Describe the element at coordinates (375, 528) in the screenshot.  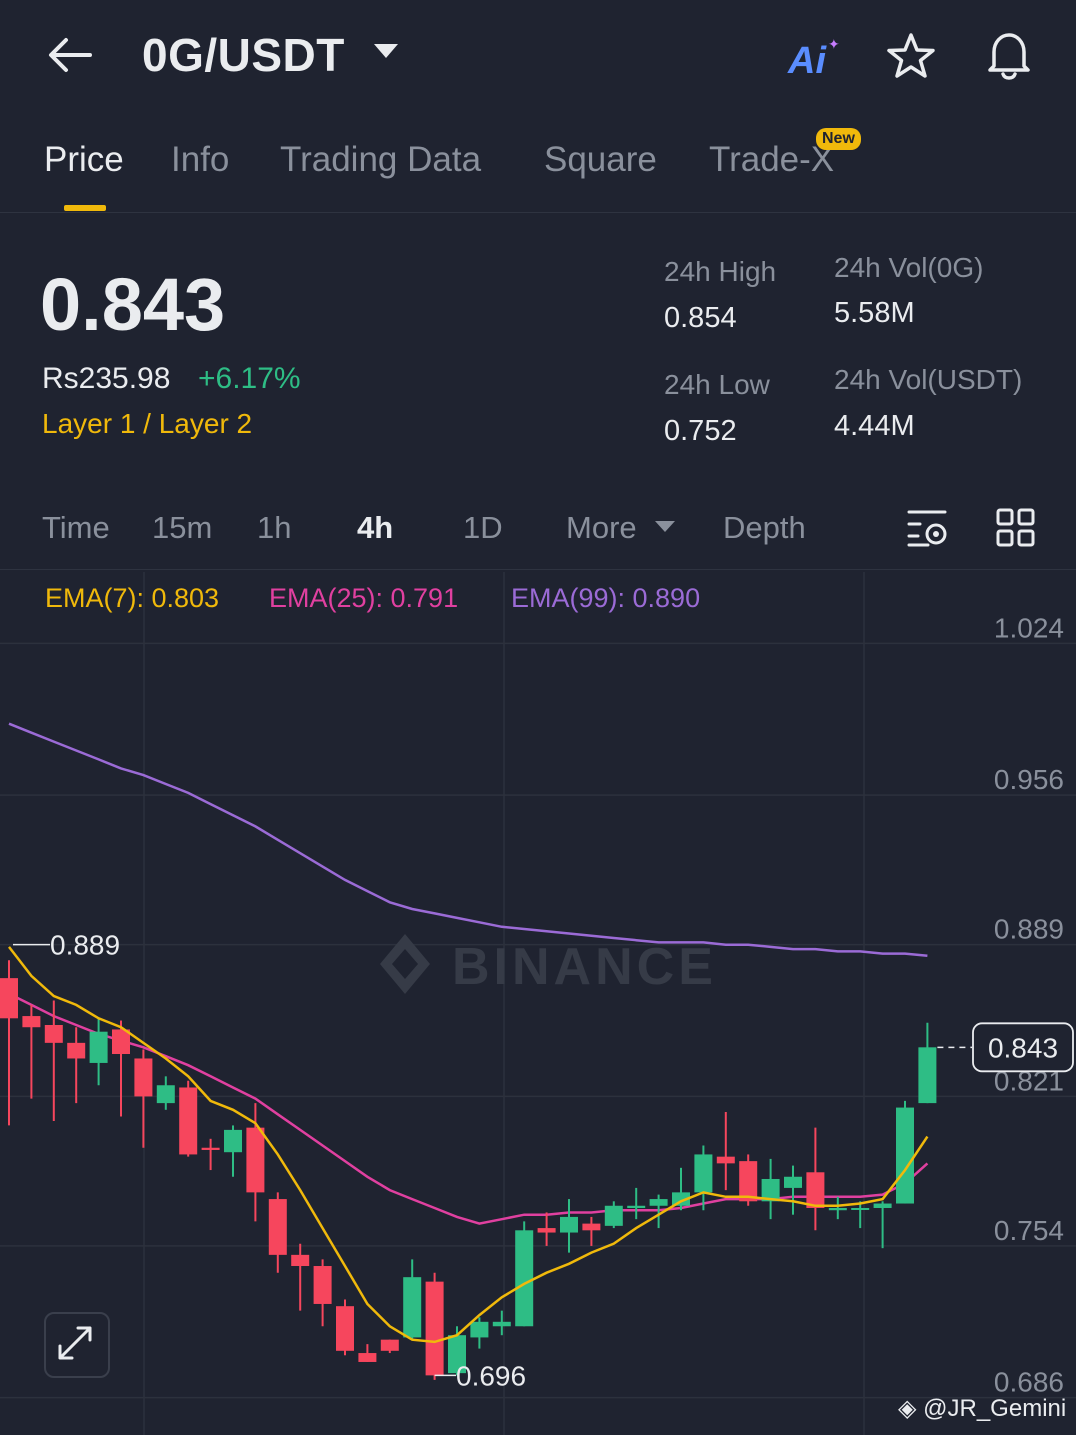
I see `interval-4h: 4h` at that location.